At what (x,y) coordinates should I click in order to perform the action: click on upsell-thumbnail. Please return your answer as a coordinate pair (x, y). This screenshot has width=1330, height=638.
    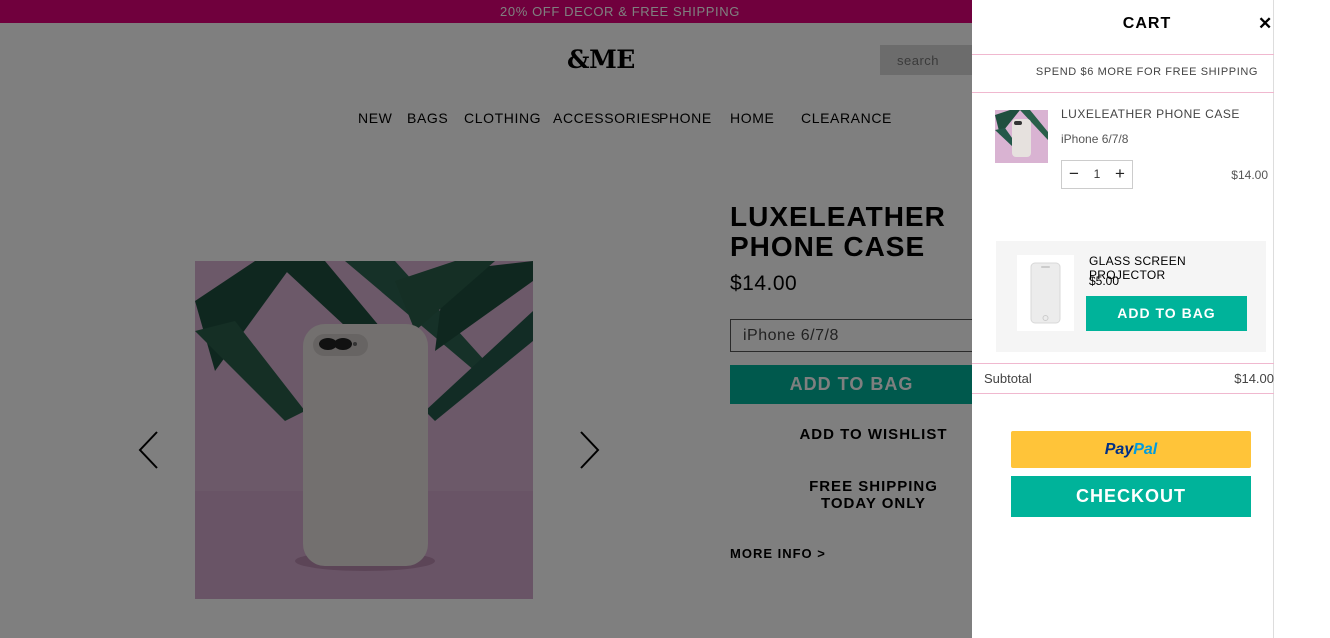
    Looking at the image, I should click on (1045, 293).